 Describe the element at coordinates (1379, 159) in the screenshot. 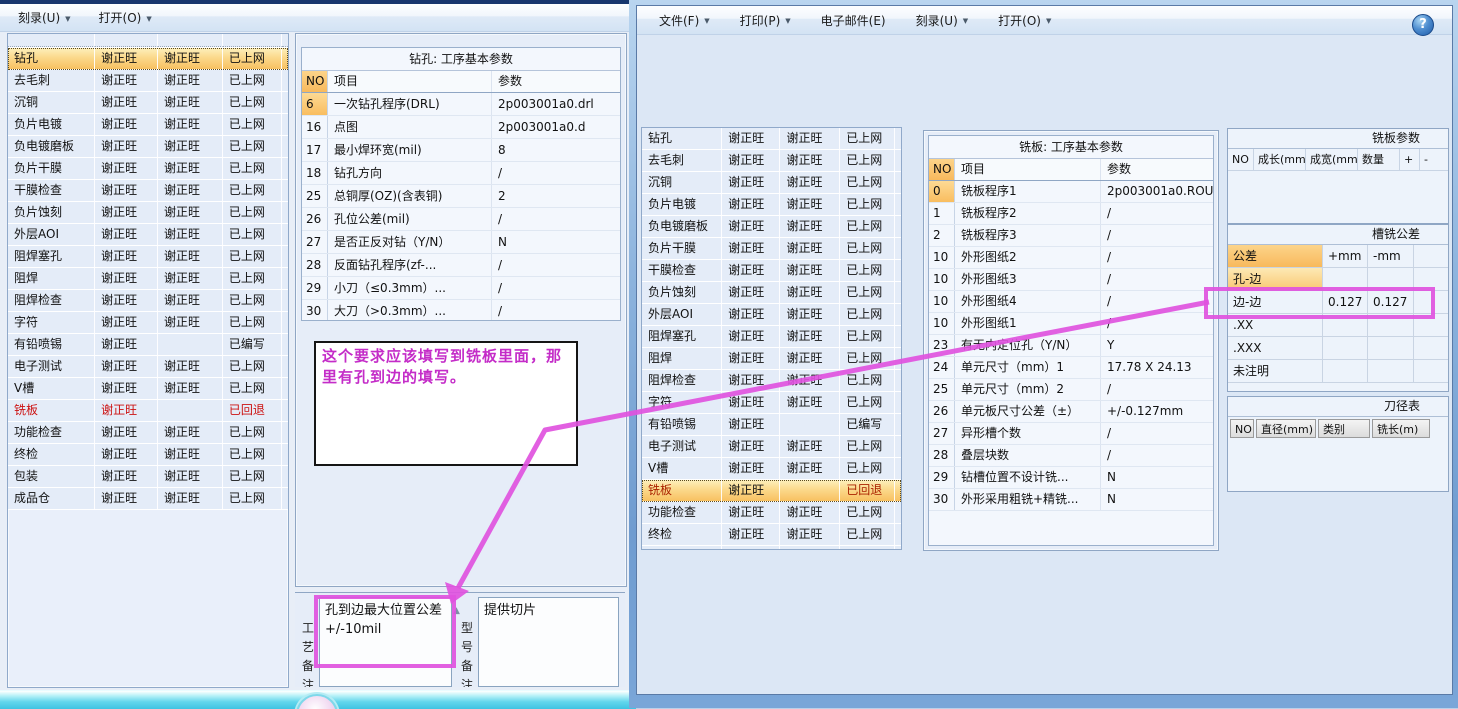

I see `column-header: 数量` at that location.